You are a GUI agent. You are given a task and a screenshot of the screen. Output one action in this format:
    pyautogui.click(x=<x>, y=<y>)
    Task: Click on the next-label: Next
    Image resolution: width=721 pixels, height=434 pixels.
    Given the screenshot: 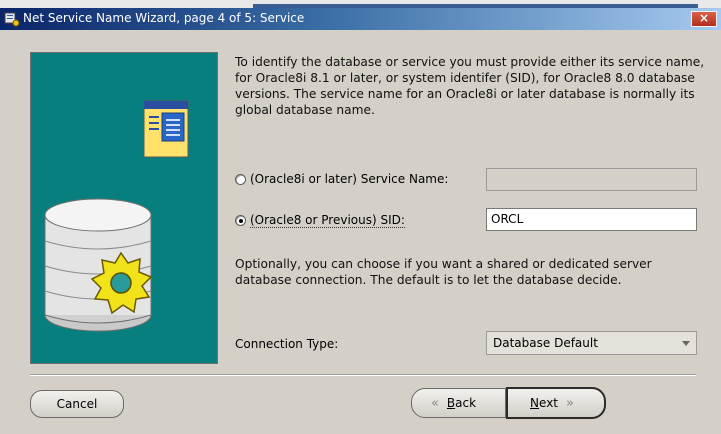 What is the action you would take?
    pyautogui.click(x=544, y=403)
    